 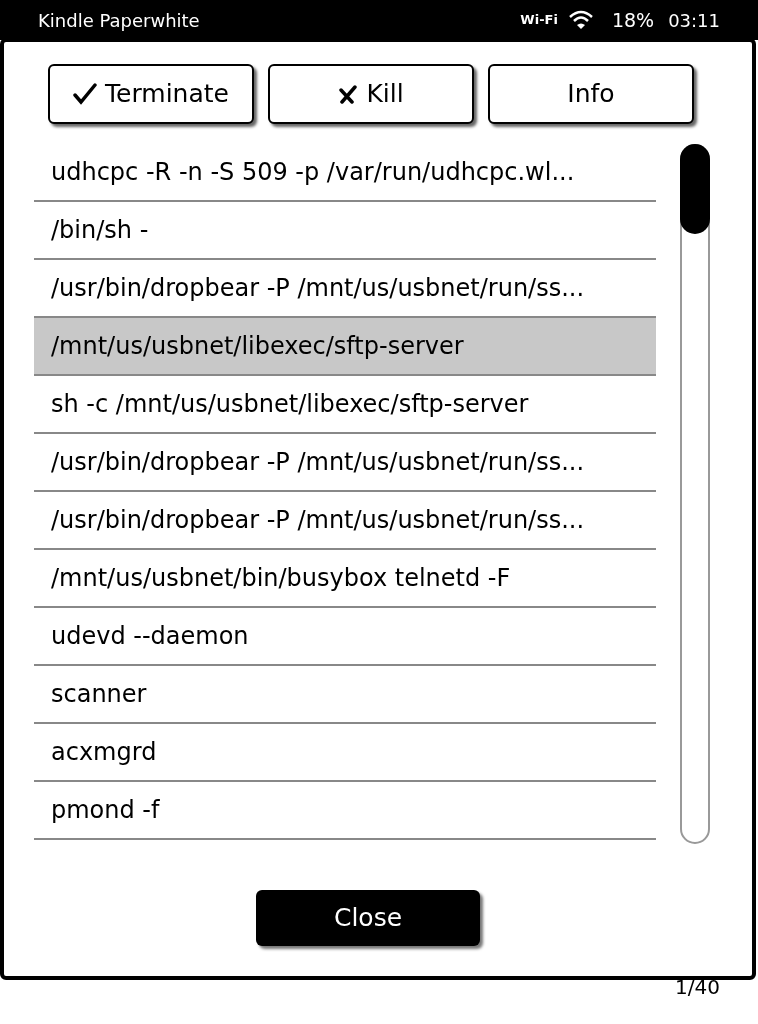 What do you see at coordinates (348, 94) in the screenshot?
I see `cross-icon` at bounding box center [348, 94].